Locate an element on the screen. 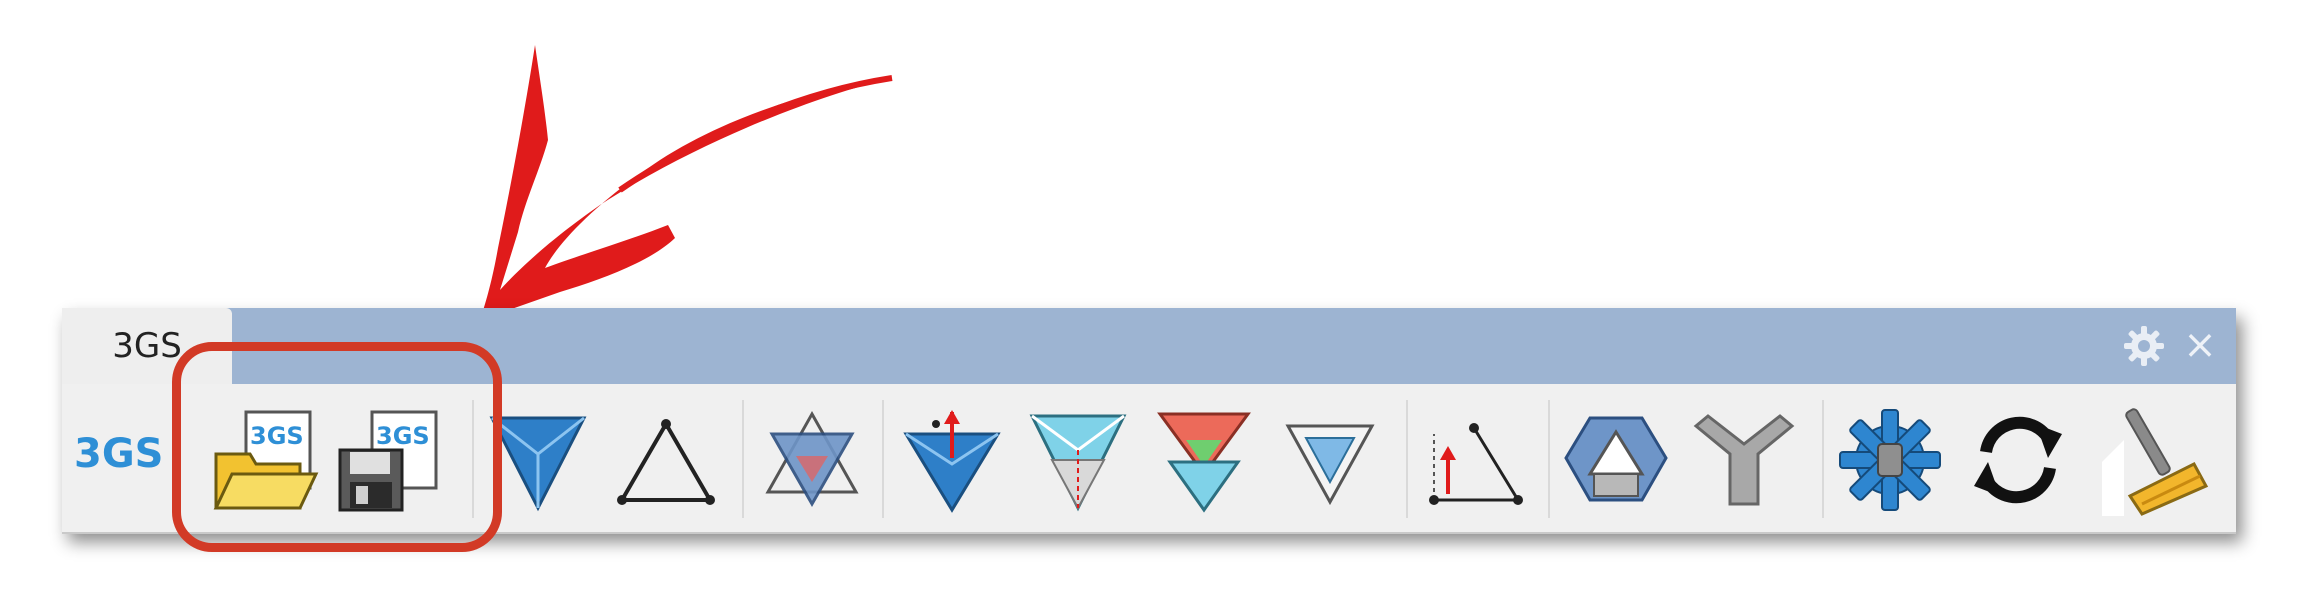 The height and width of the screenshot is (592, 2304). support-button is located at coordinates (1474, 460).